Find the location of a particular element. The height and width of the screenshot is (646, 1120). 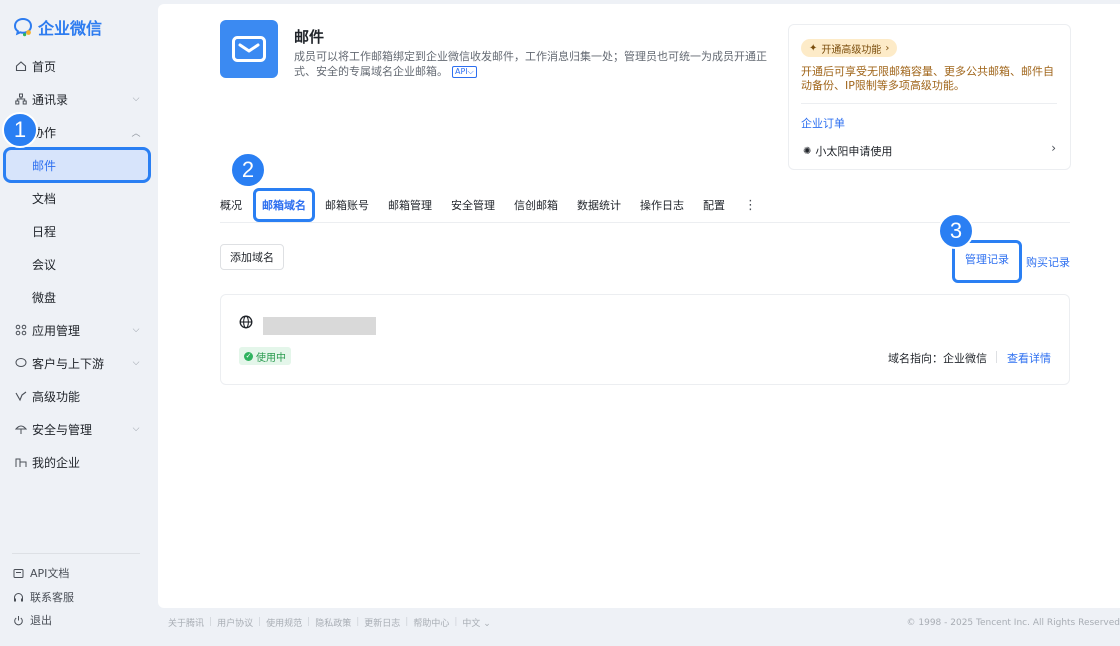

sidebar-item-my-enterprise: 我的企业 is located at coordinates (80, 462).